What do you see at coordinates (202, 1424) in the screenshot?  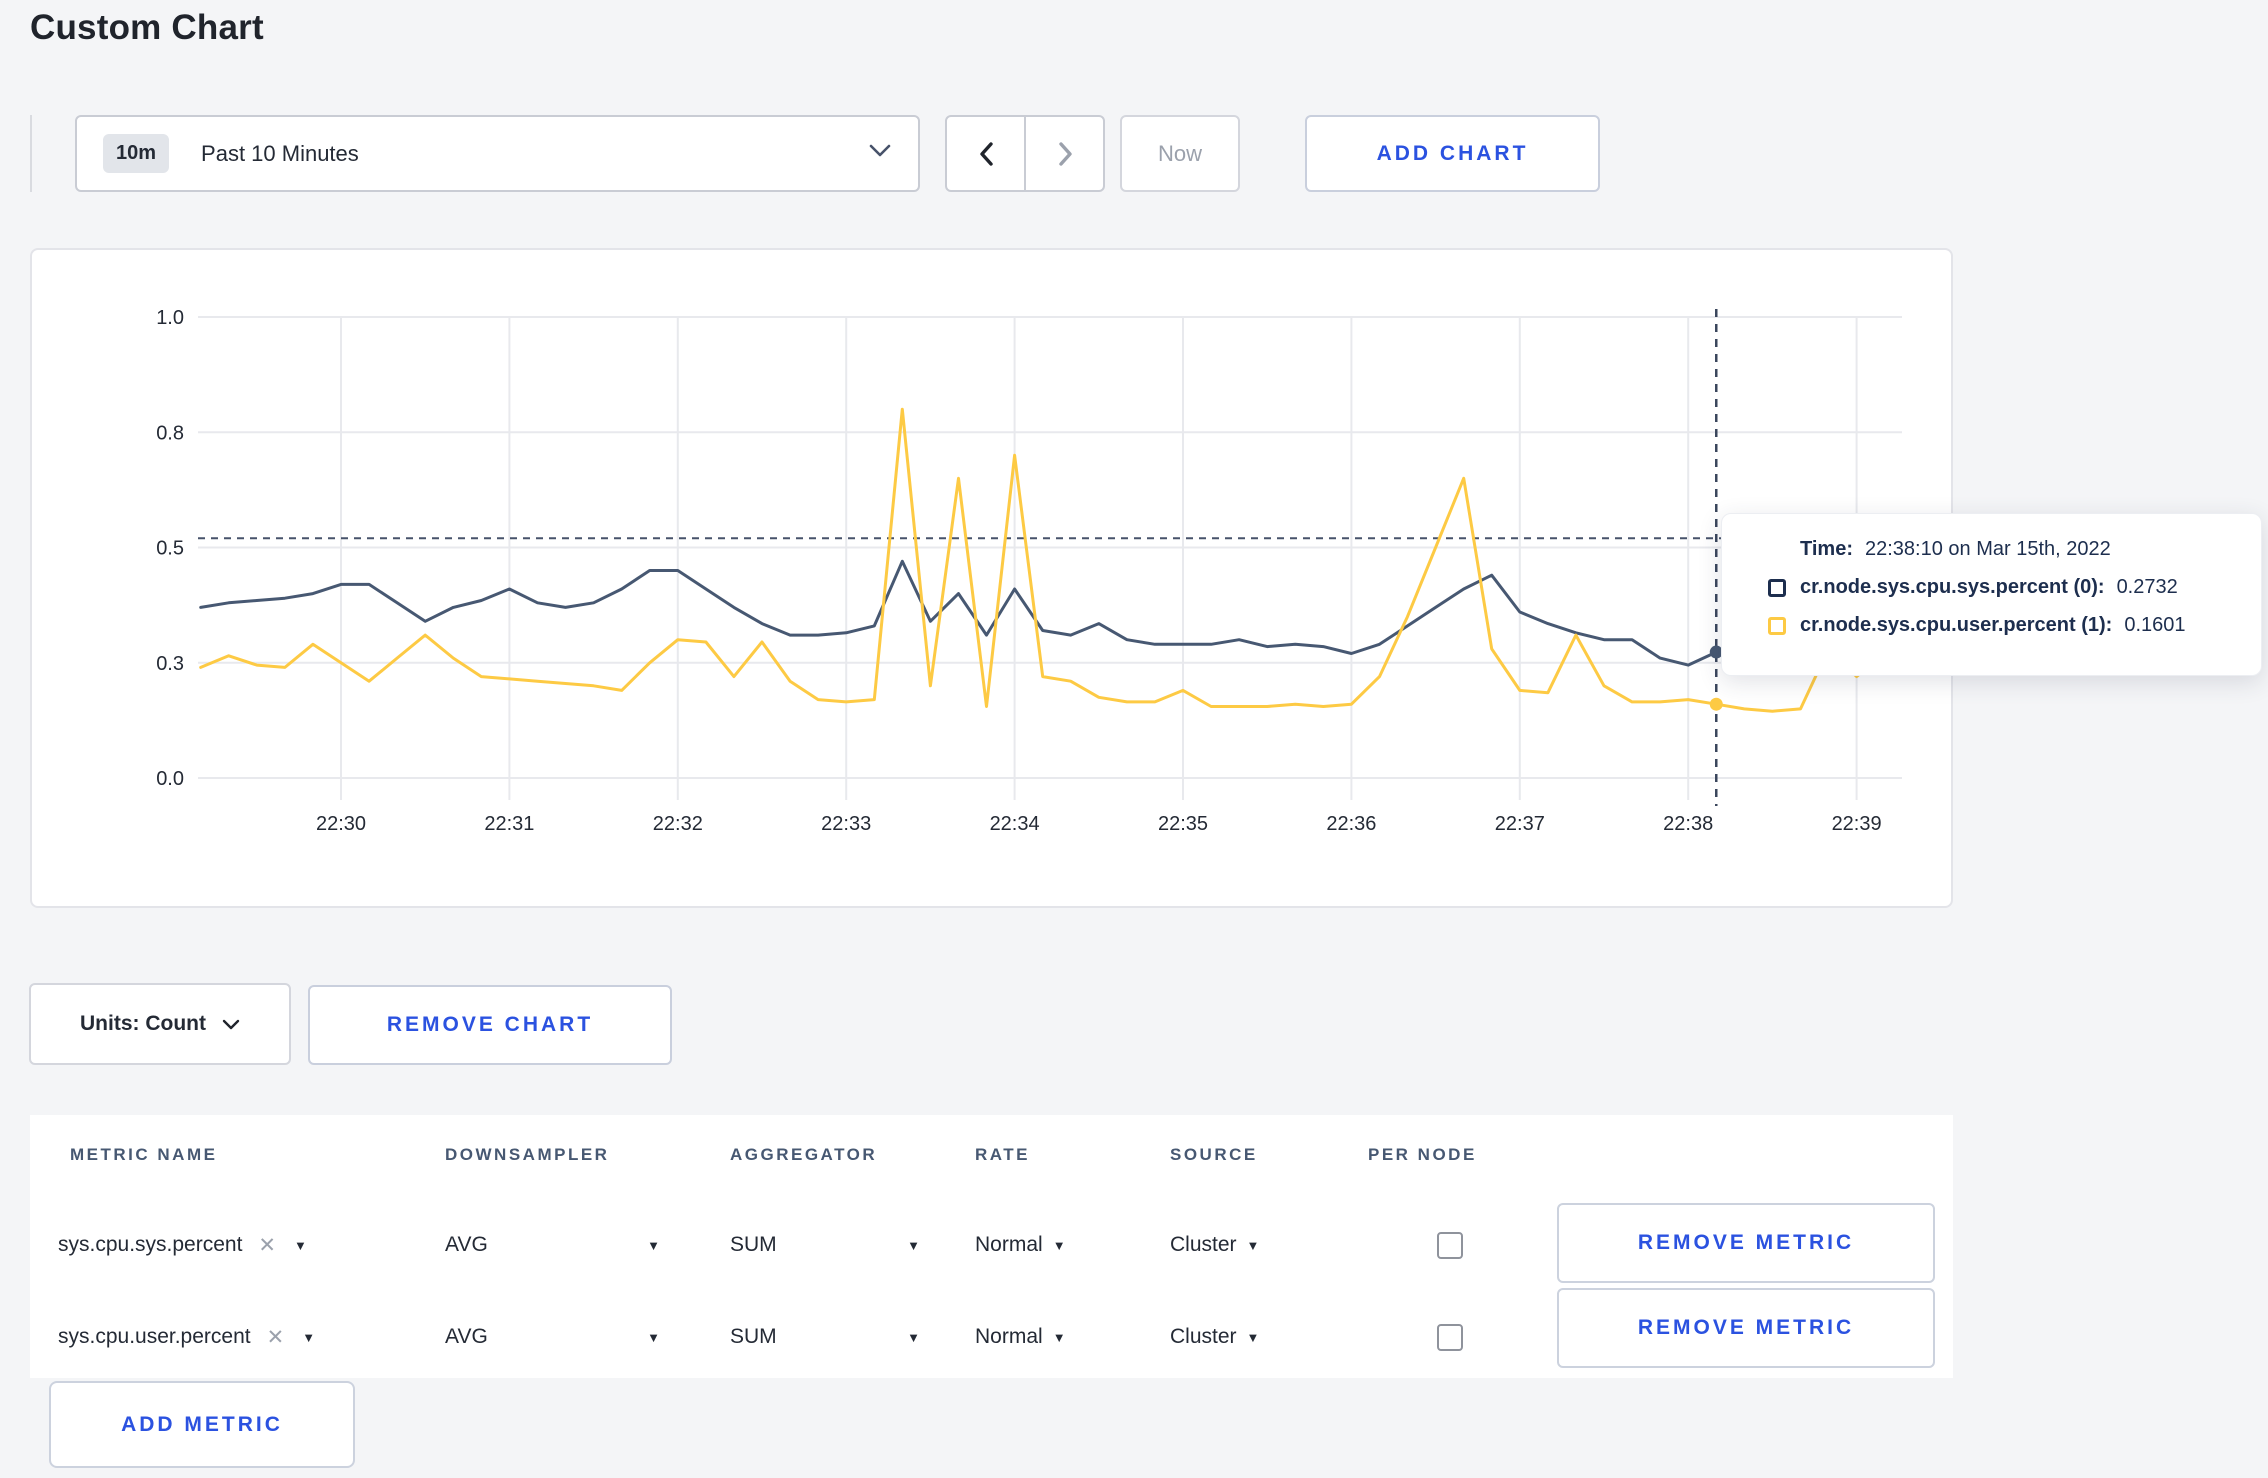 I see `add-metric-button: ADD METRIC` at bounding box center [202, 1424].